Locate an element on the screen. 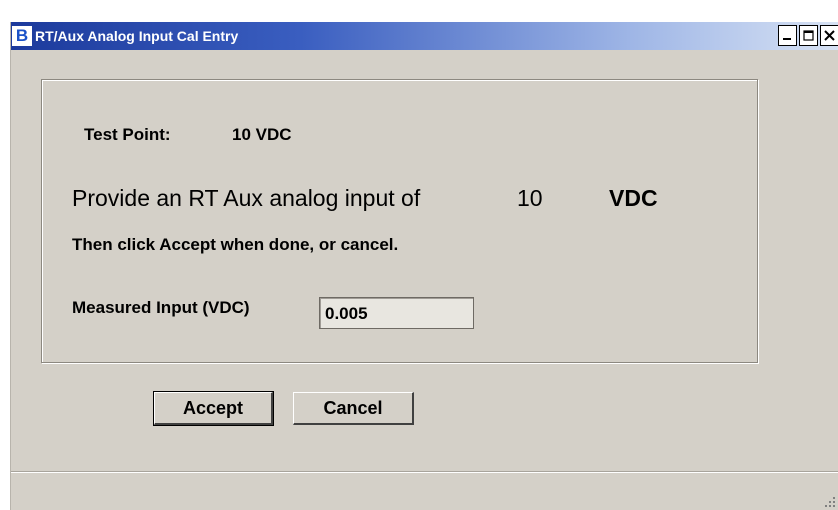 The width and height of the screenshot is (838, 510). provide-input-text: Provide an RT Aux analog input of is located at coordinates (246, 198).